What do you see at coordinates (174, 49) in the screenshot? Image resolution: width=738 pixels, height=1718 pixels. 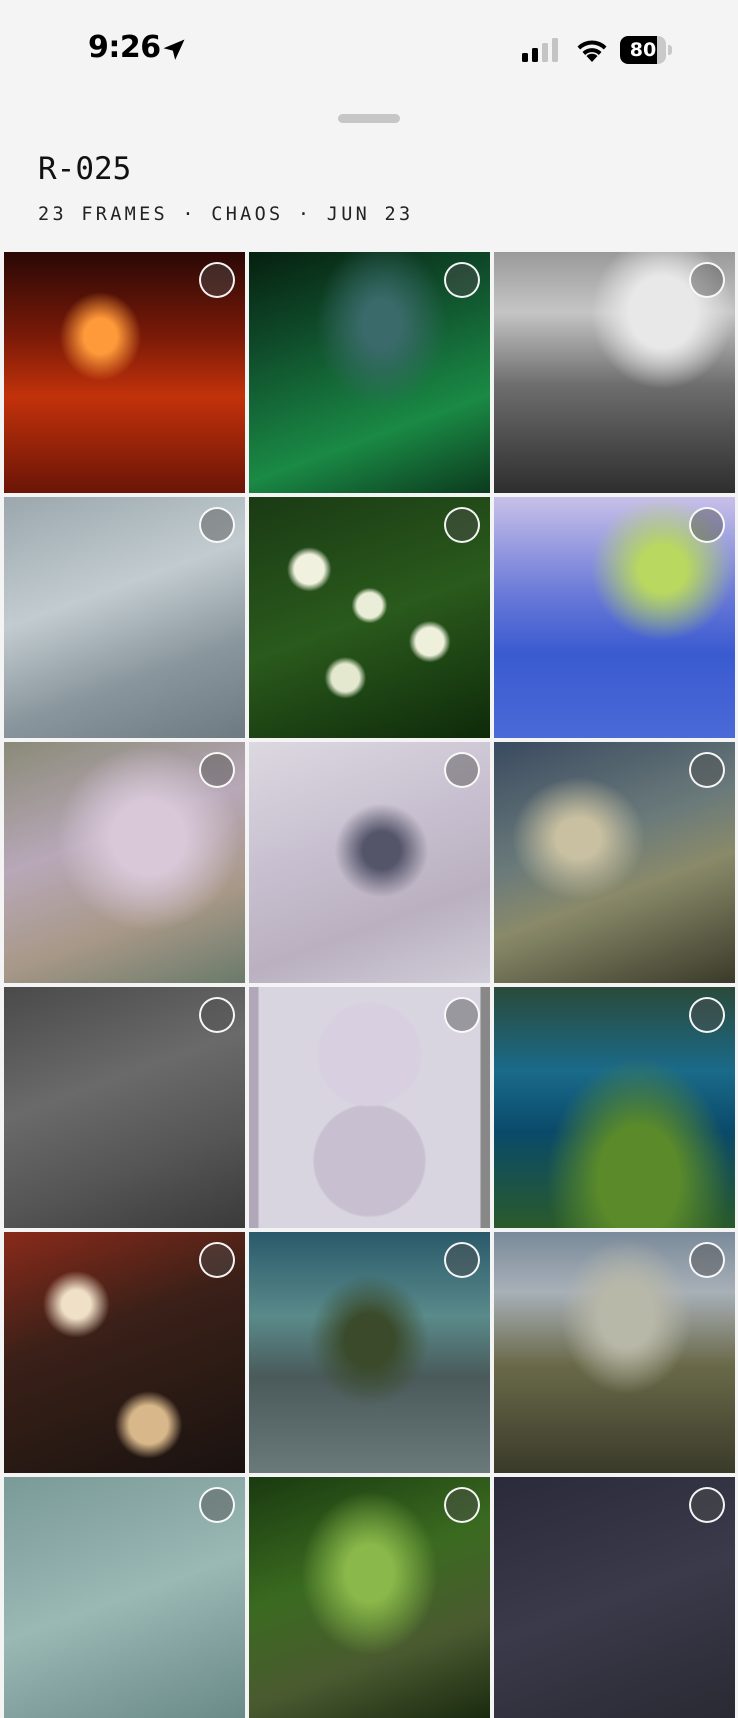 I see `location-arrow-icon` at bounding box center [174, 49].